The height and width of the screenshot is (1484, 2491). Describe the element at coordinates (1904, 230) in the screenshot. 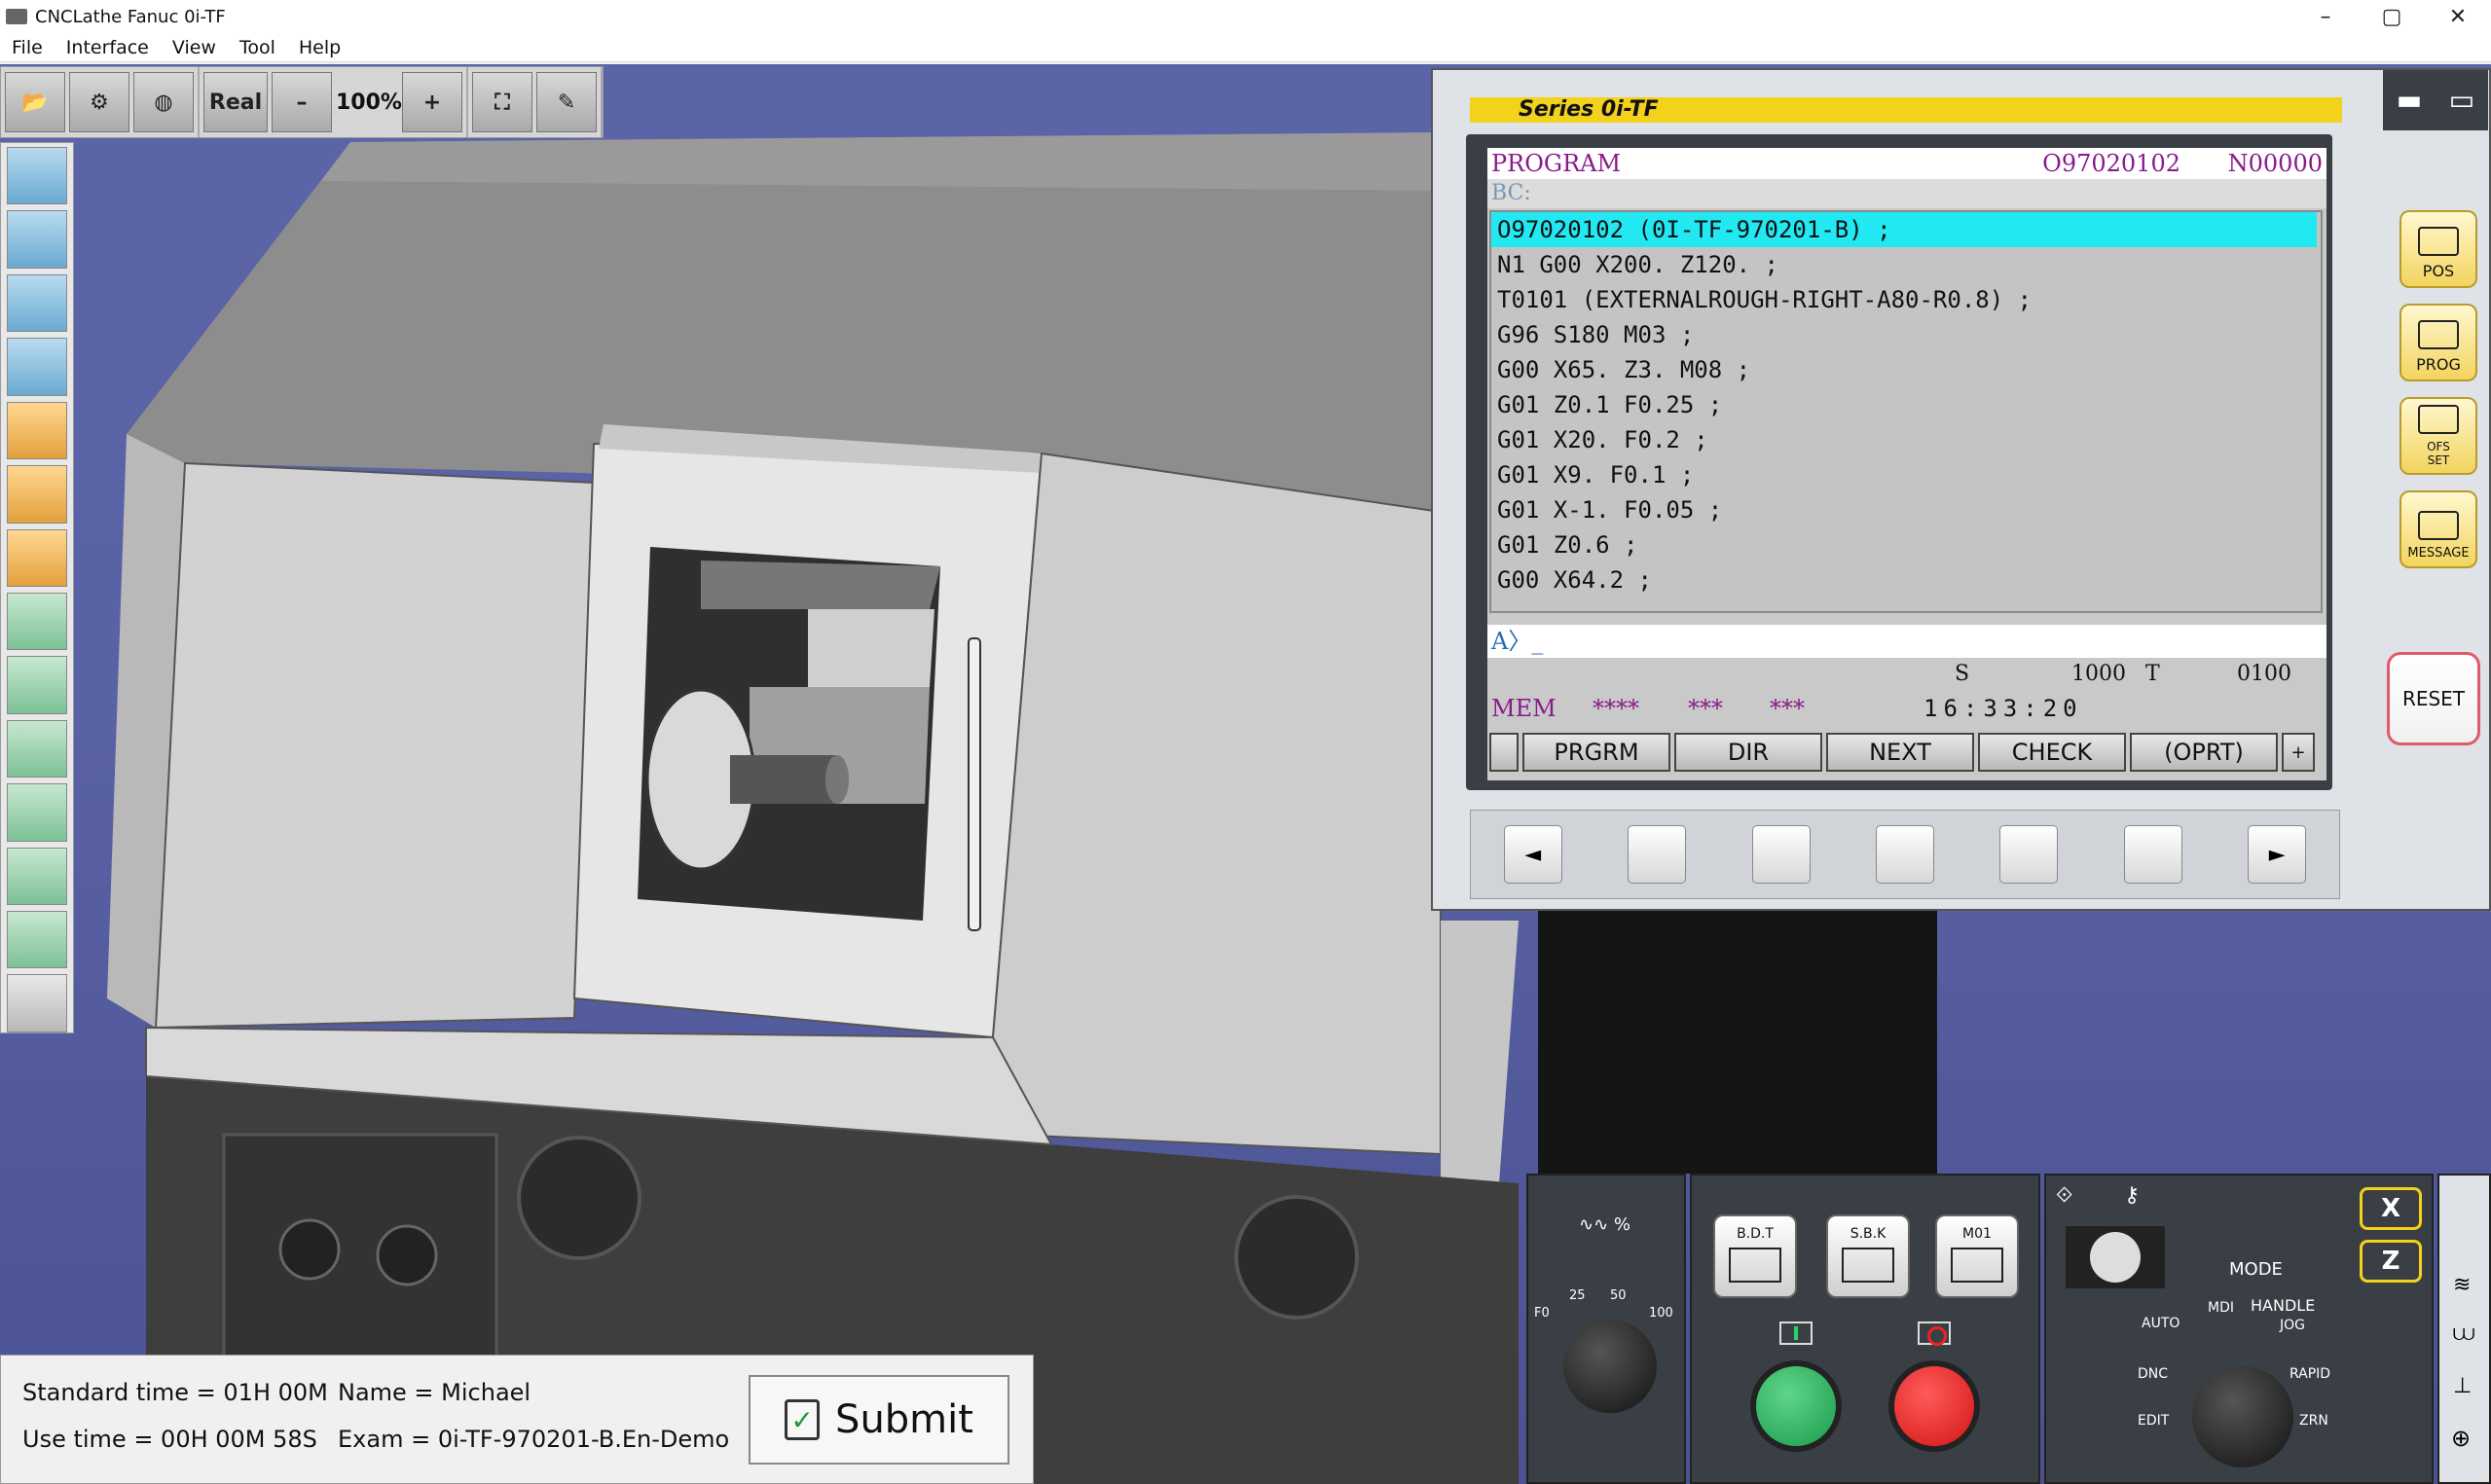

I see `code-line: O97020102 (0I-TF-970201-B) ;` at that location.